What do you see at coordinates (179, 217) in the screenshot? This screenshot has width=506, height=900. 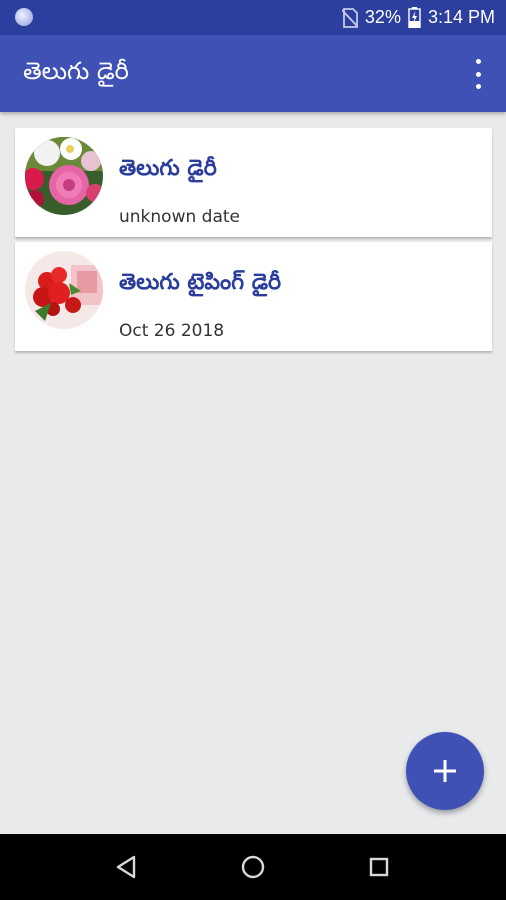 I see `entry-date: unknown date` at bounding box center [179, 217].